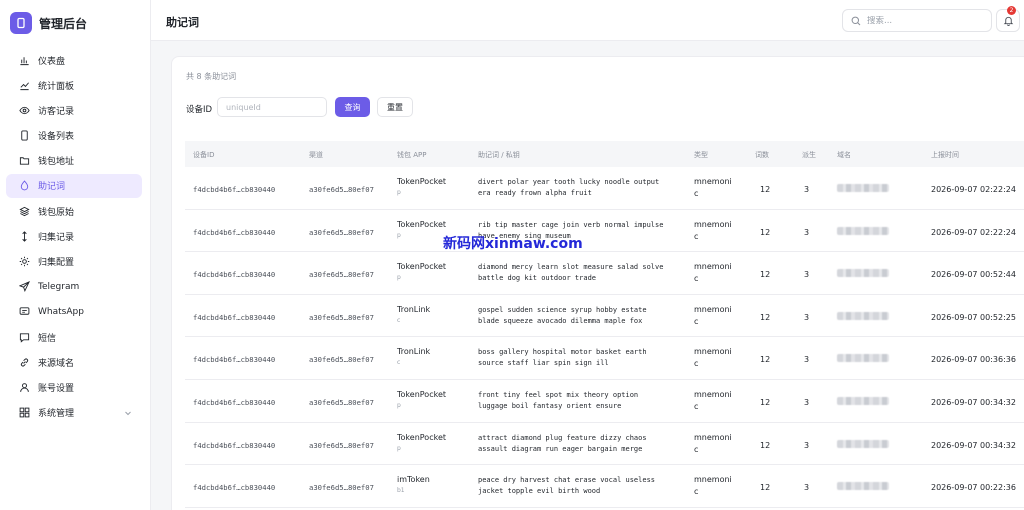 The width and height of the screenshot is (1024, 510). What do you see at coordinates (74, 362) in the screenshot?
I see `sidebar-item-13: 来源域名` at bounding box center [74, 362].